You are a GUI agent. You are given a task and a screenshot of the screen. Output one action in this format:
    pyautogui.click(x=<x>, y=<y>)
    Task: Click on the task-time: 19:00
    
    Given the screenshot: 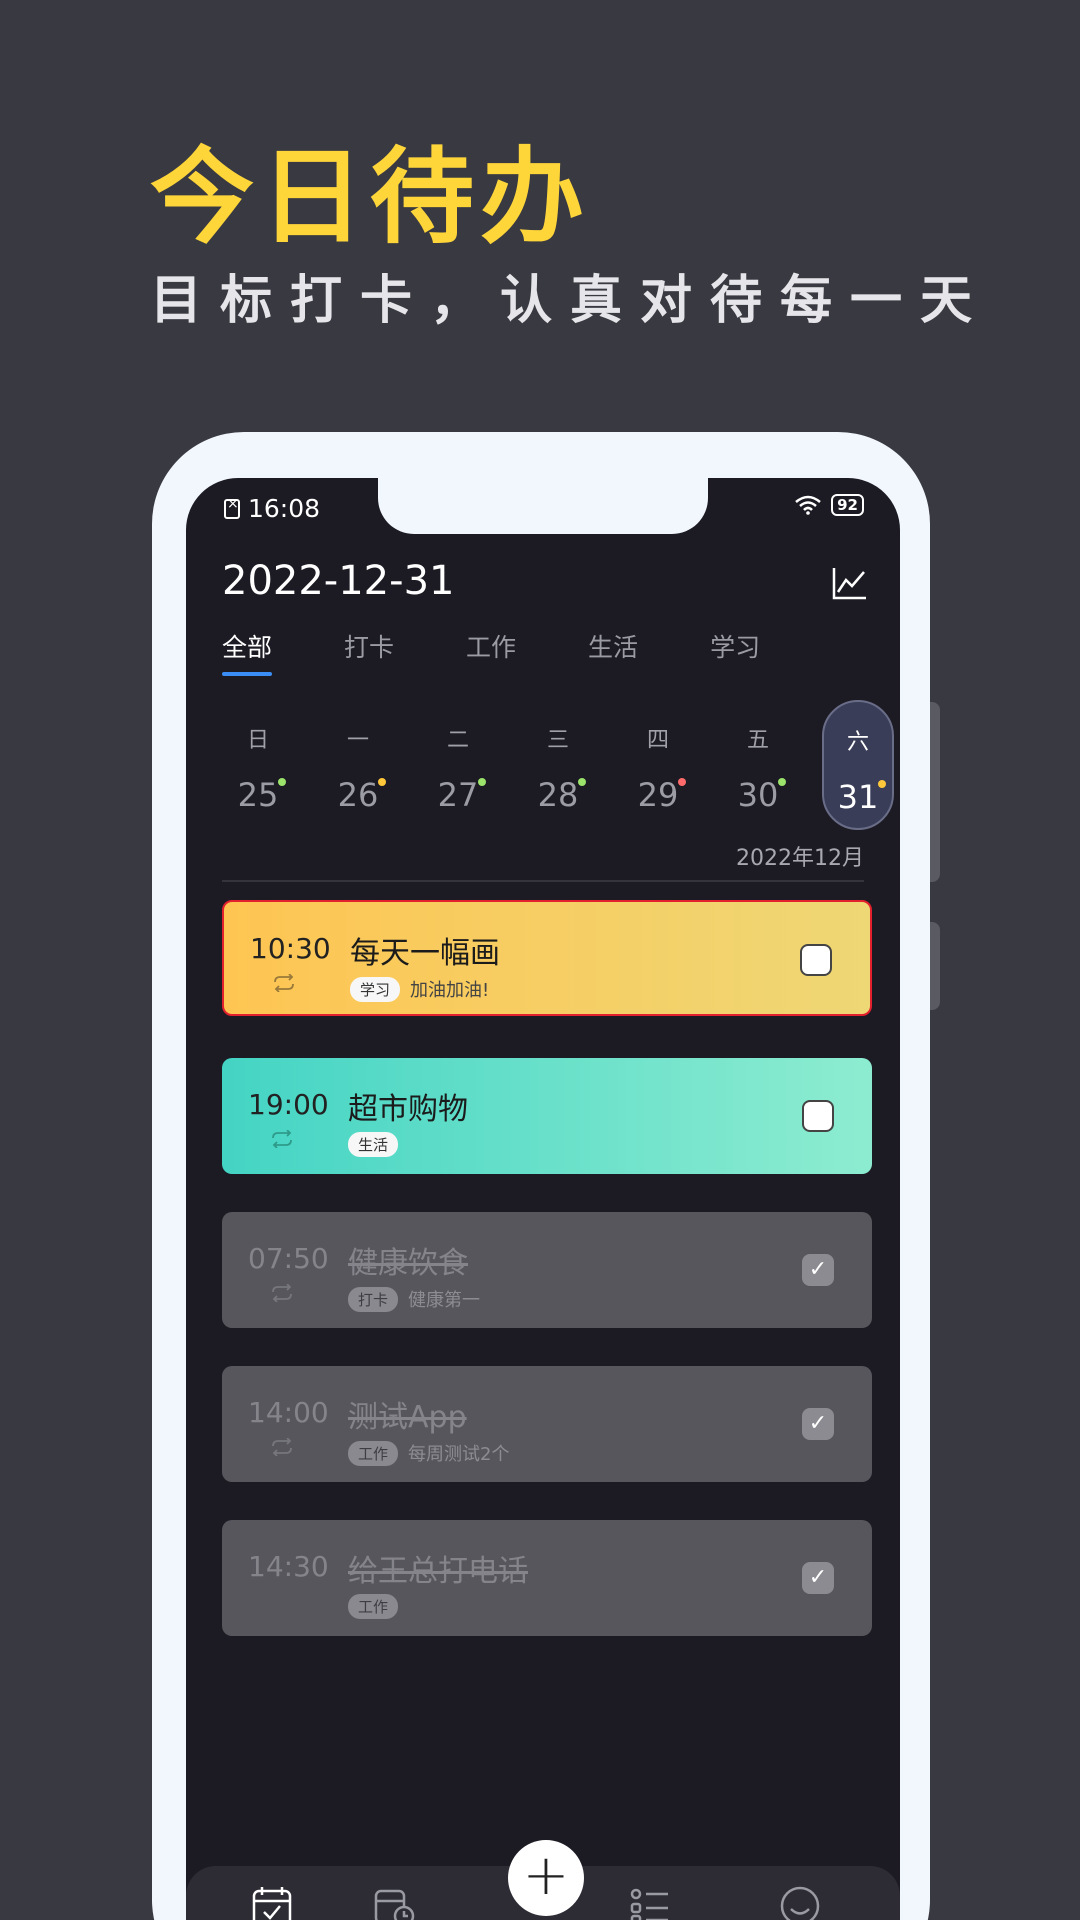 What is the action you would take?
    pyautogui.click(x=288, y=1104)
    